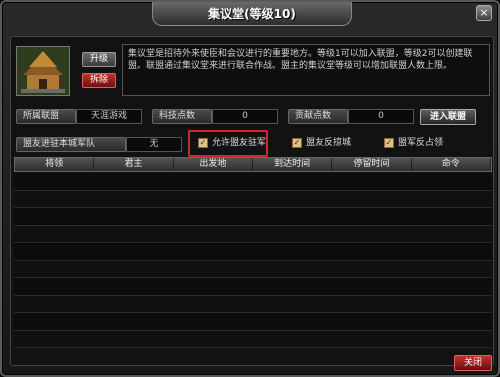  What do you see at coordinates (109, 116) in the screenshot?
I see `alliance-value: 天涯游戏` at bounding box center [109, 116].